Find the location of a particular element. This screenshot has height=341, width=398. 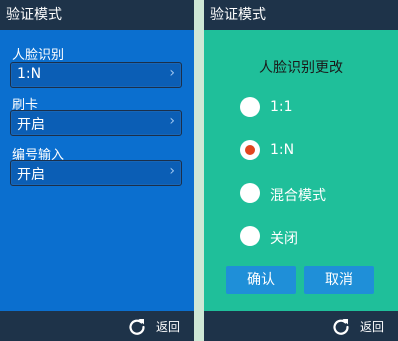

option-label: 1:1 is located at coordinates (281, 107).